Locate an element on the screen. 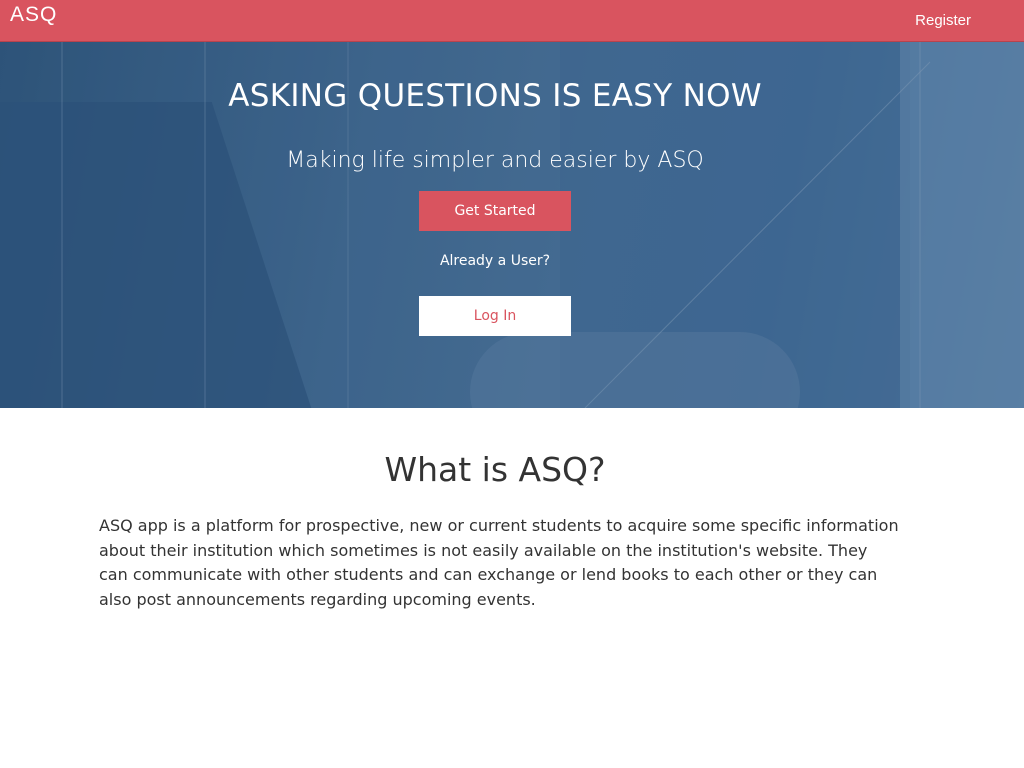  hero-title: ASKING QUESTIONS IS EASY NOW is located at coordinates (495, 96).